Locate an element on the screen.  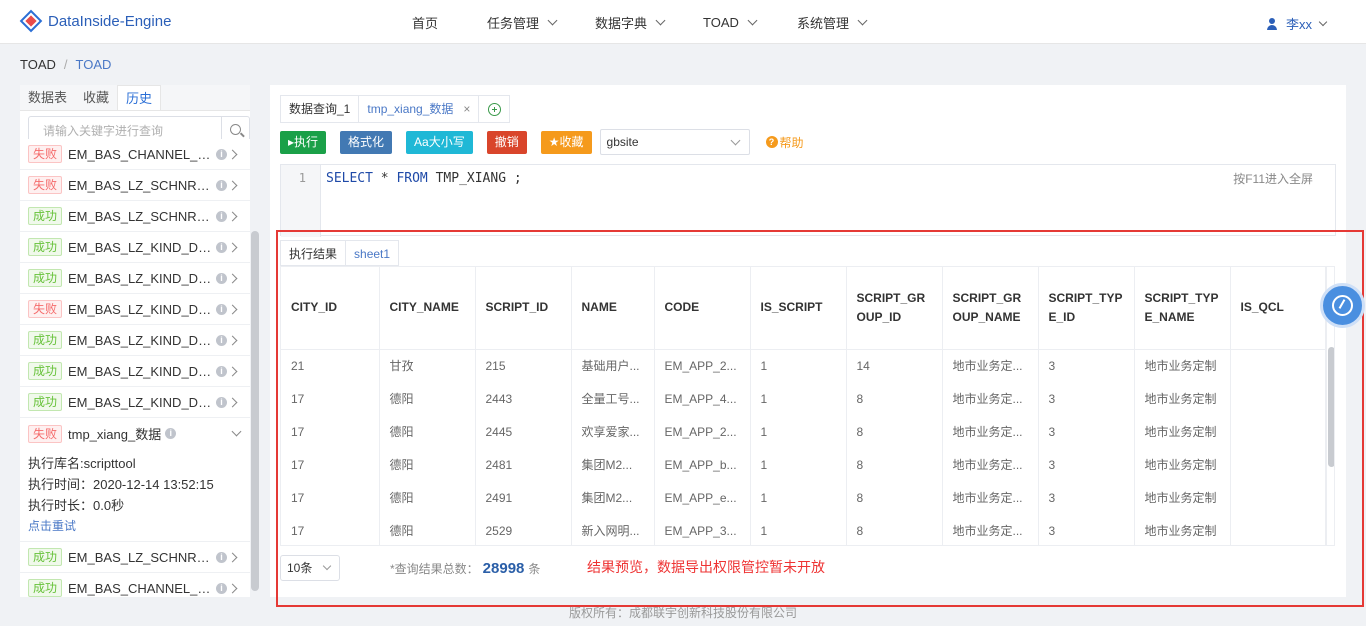
sql-code: SELECT * FROM TMP_XIANG ; is located at coordinates (424, 178).